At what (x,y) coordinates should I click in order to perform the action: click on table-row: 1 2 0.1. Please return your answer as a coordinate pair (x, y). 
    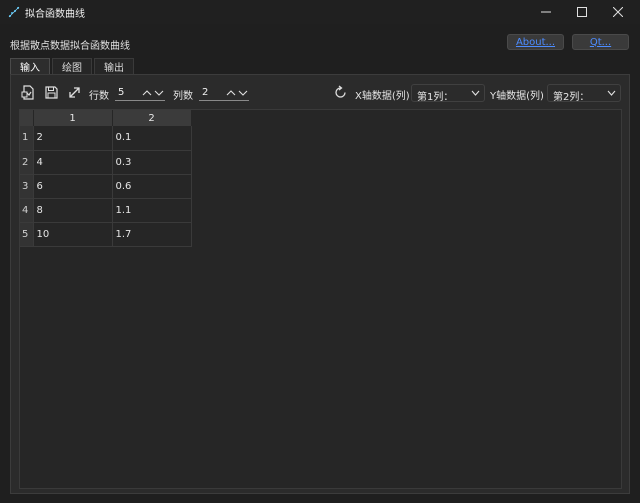
    Looking at the image, I should click on (106, 138).